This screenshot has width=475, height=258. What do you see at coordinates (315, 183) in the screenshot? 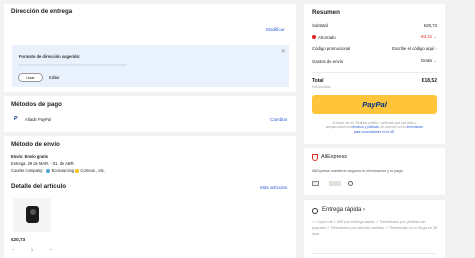
I see `card-logo-visa` at bounding box center [315, 183].